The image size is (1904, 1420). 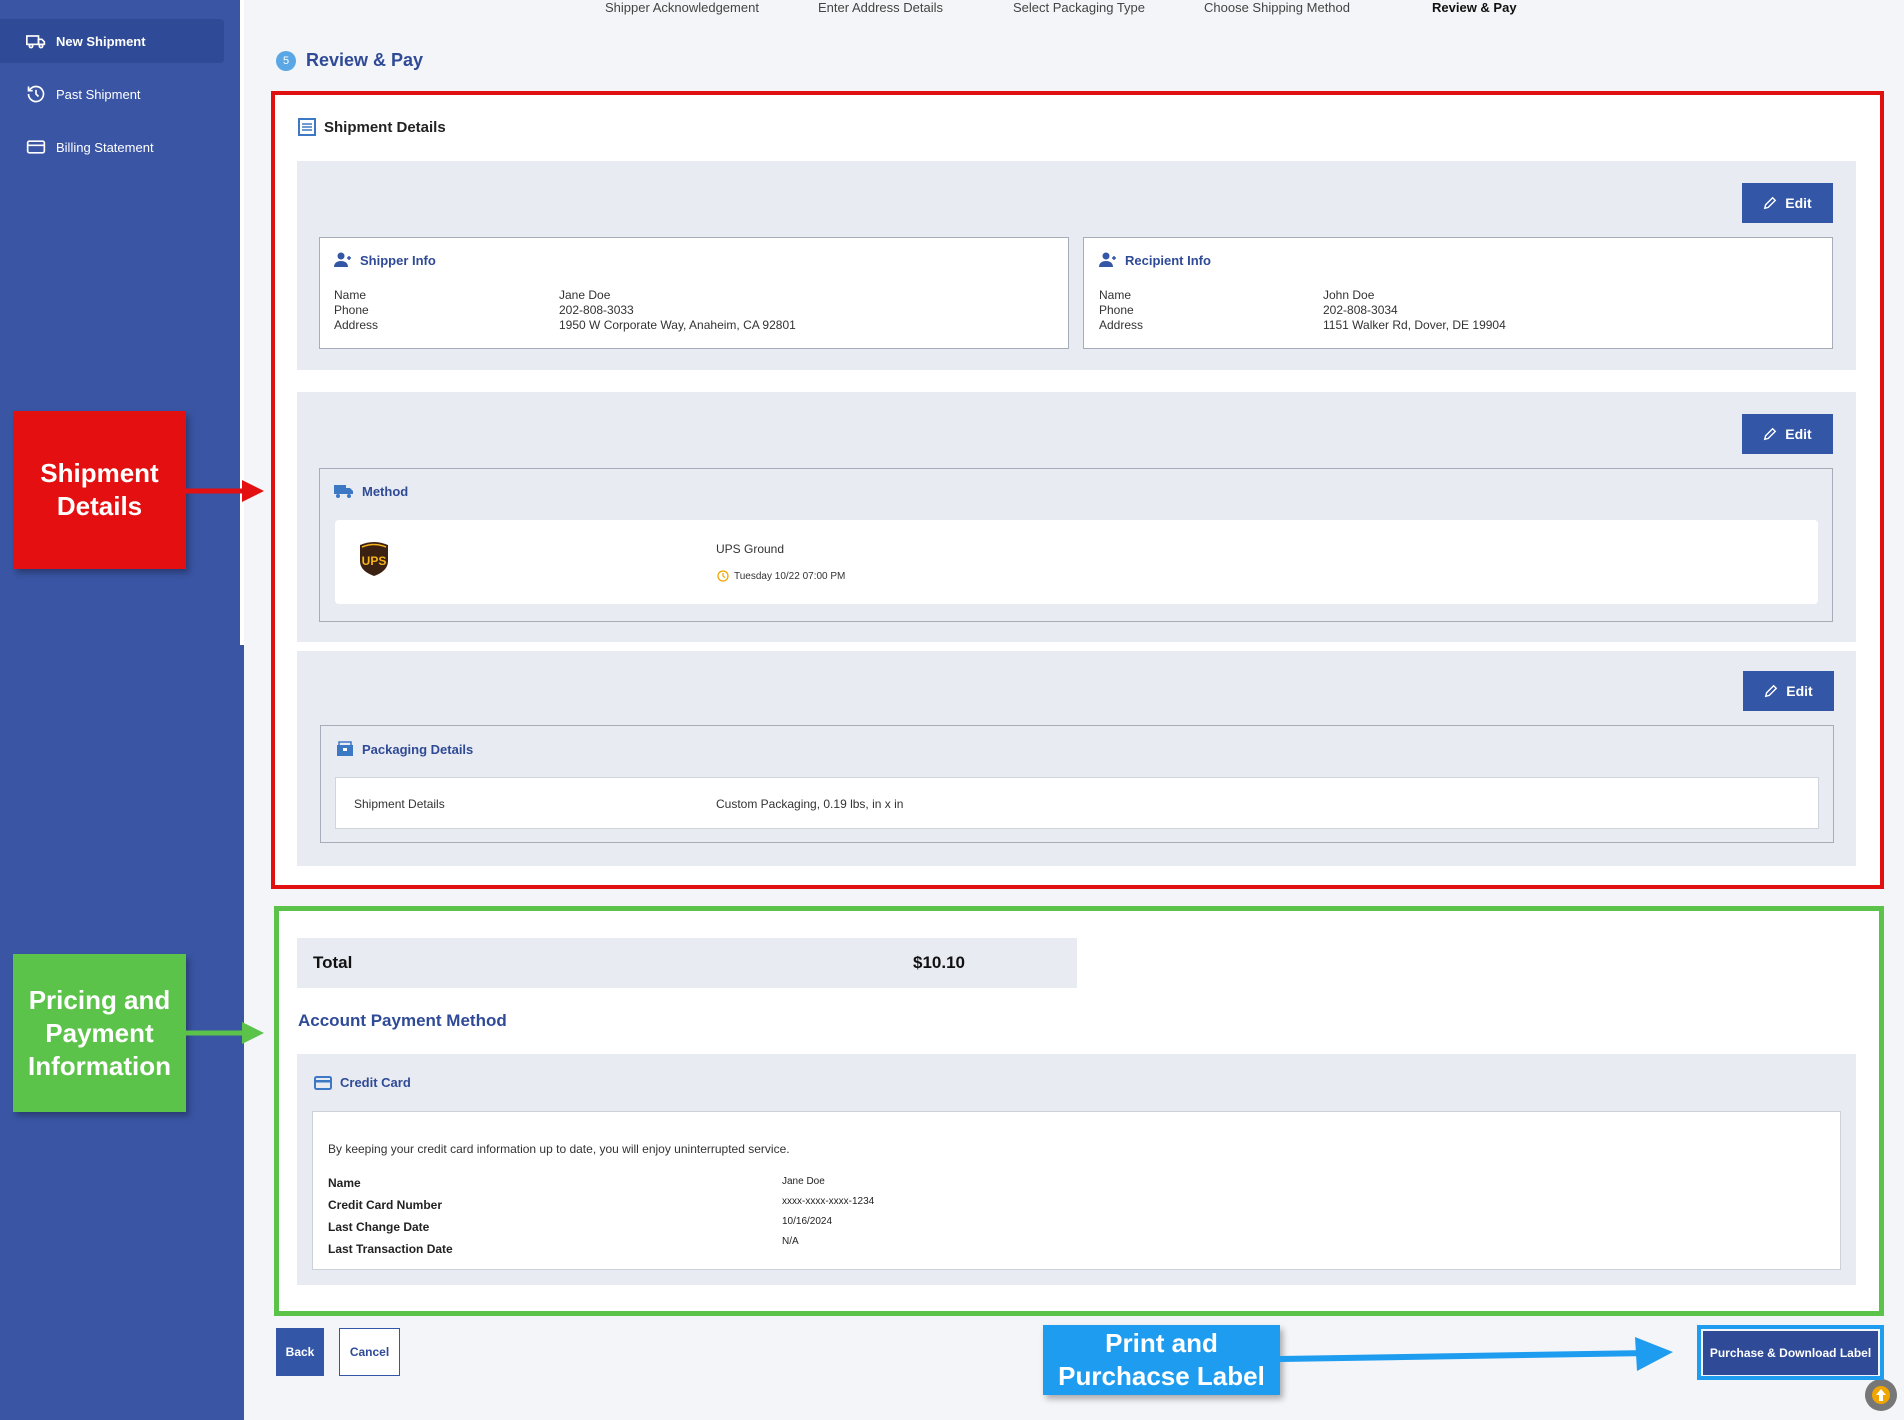 What do you see at coordinates (36, 147) in the screenshot?
I see `credit-card-icon` at bounding box center [36, 147].